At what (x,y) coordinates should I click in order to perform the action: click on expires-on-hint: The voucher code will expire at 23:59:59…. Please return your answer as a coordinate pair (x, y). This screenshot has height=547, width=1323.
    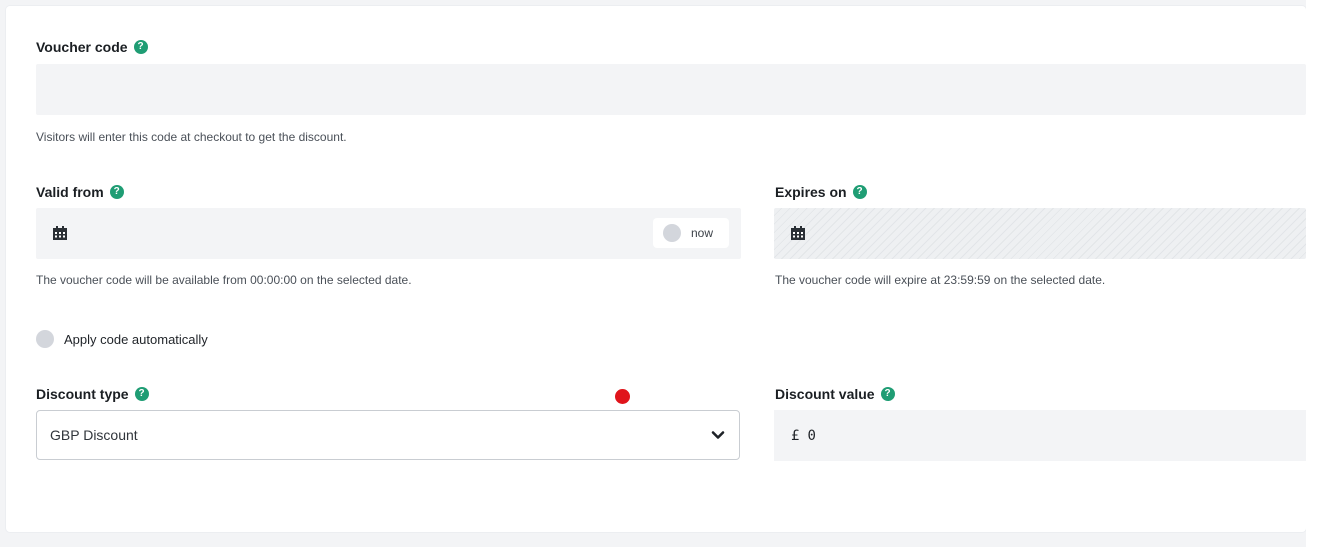
    Looking at the image, I should click on (940, 280).